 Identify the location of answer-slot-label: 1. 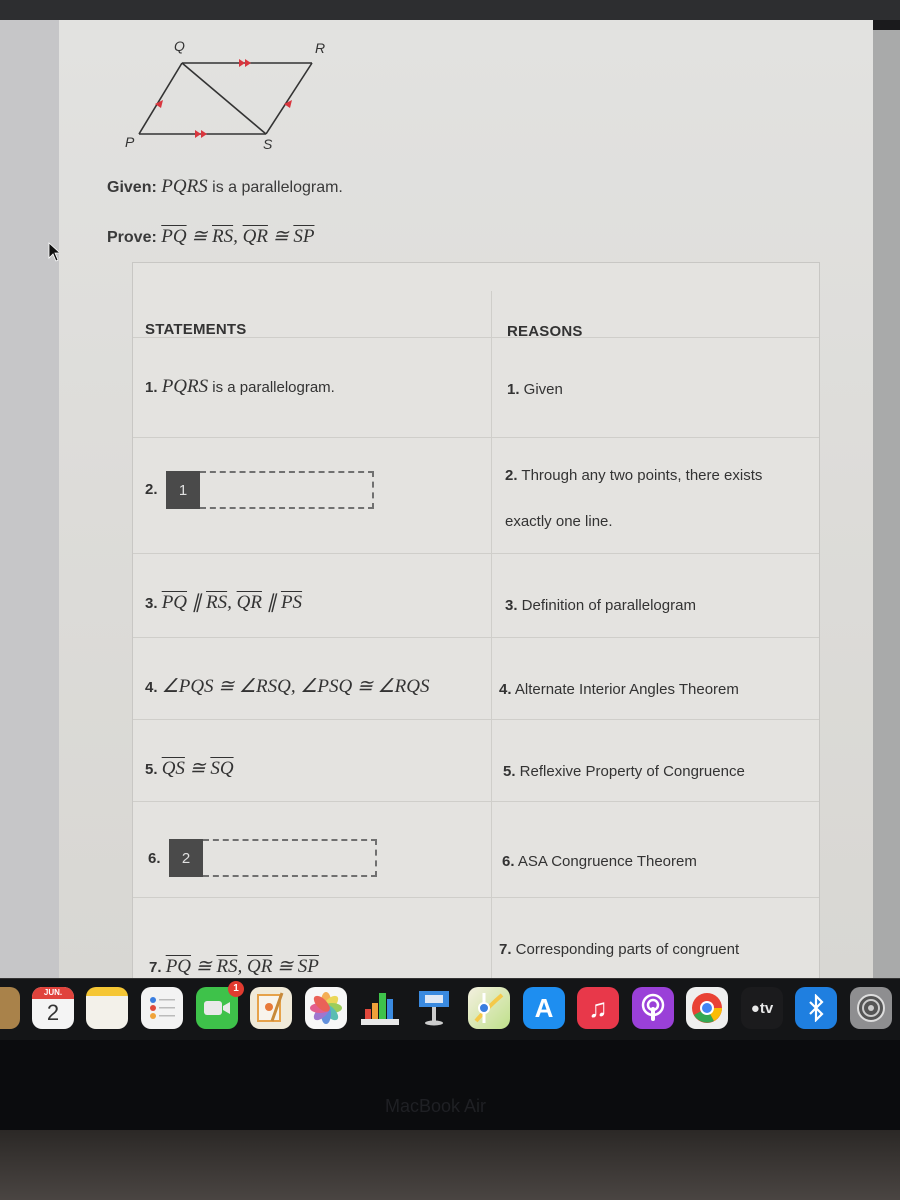
(183, 490).